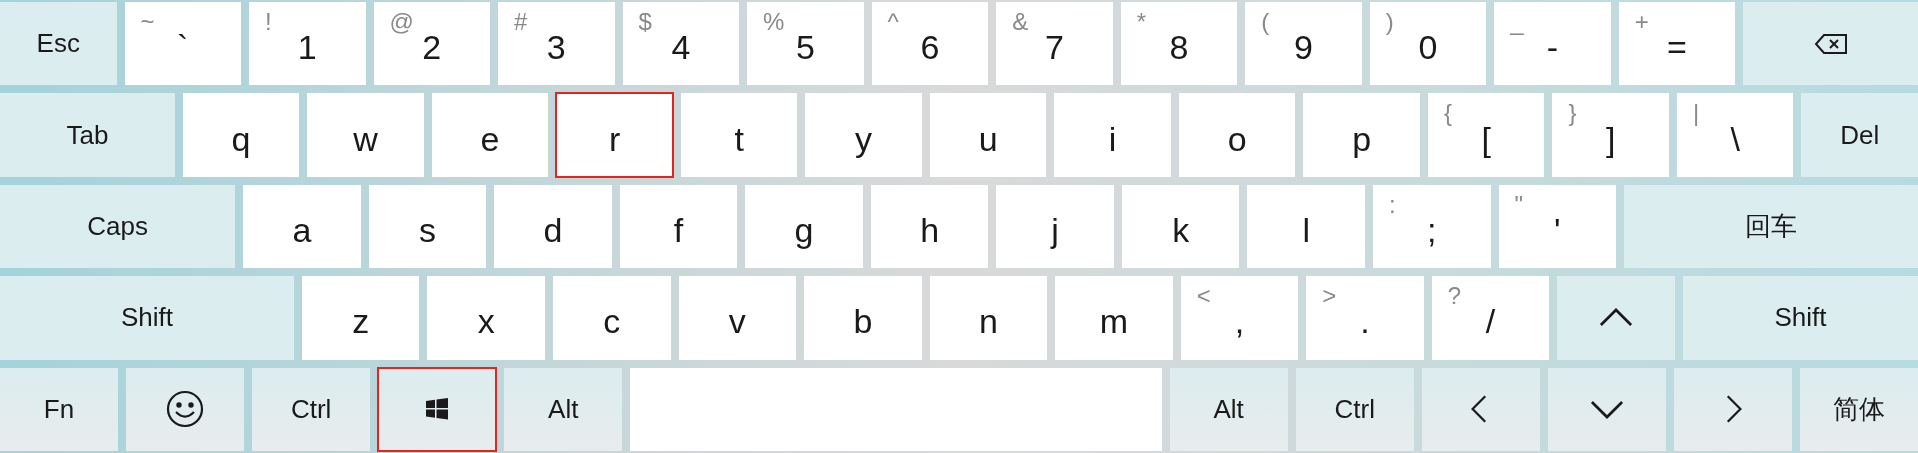 This screenshot has height=453, width=1918. What do you see at coordinates (147, 22) in the screenshot?
I see `shift-symbol: ~` at bounding box center [147, 22].